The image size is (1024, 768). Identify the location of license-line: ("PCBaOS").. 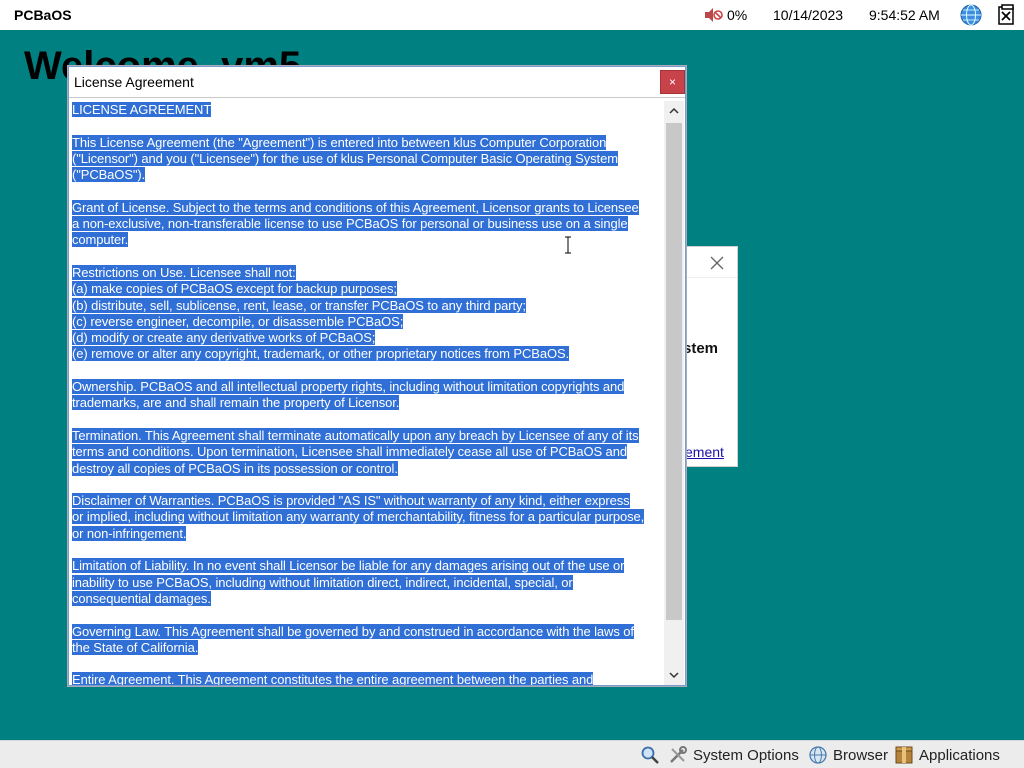
(109, 175).